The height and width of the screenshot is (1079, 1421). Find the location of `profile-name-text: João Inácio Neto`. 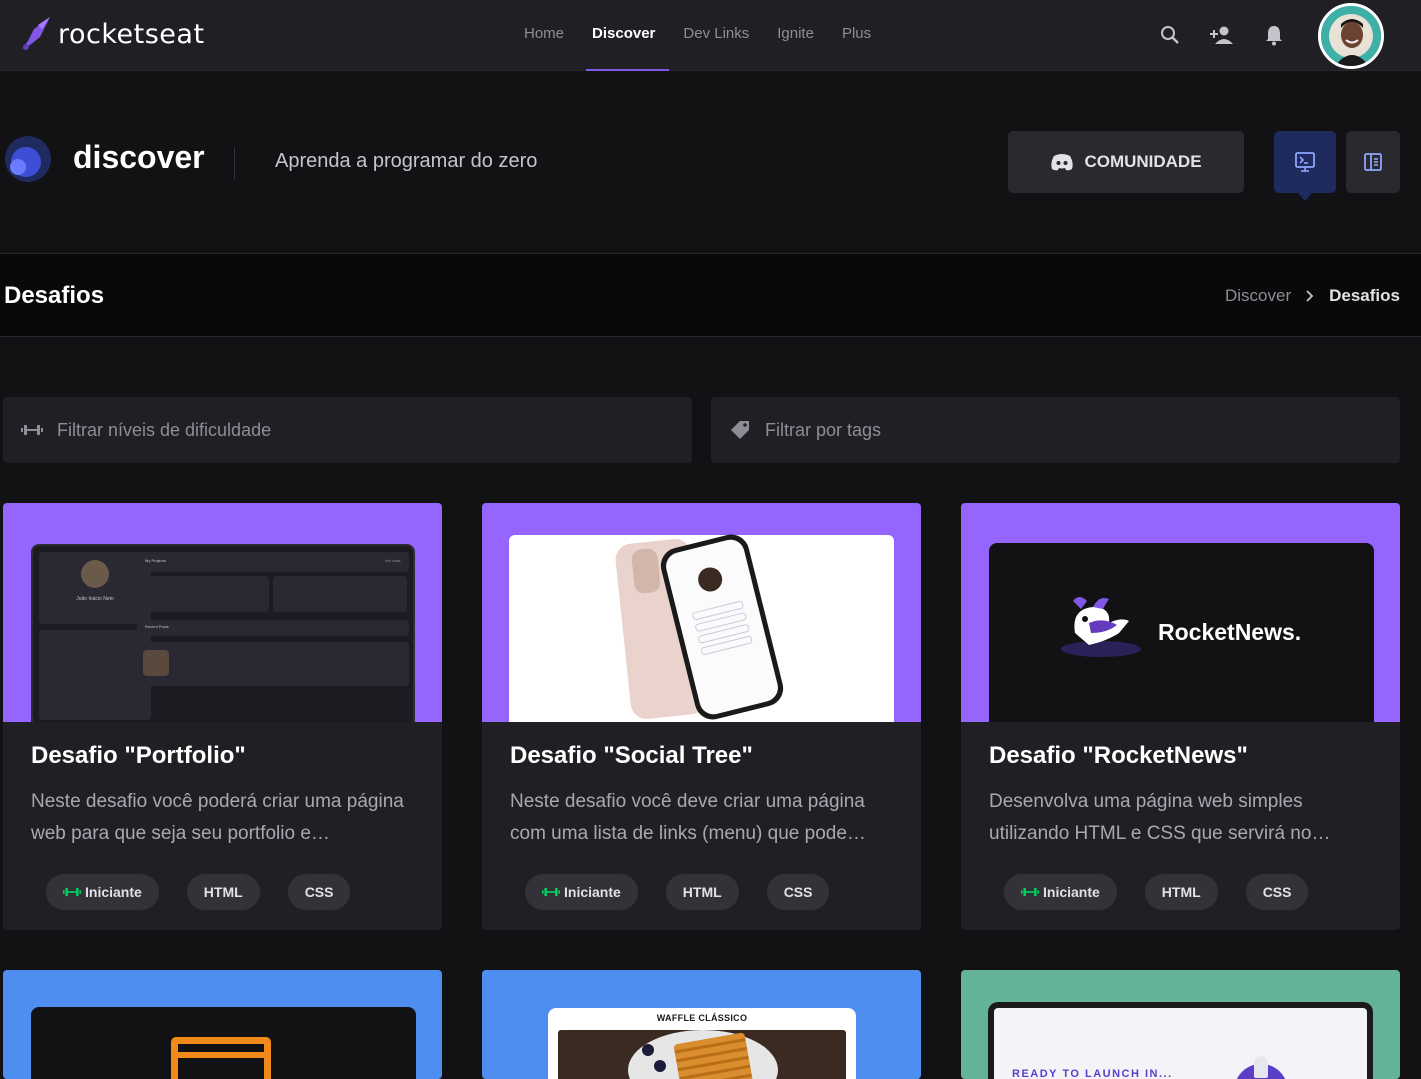

profile-name-text: João Inácio Neto is located at coordinates (95, 599).